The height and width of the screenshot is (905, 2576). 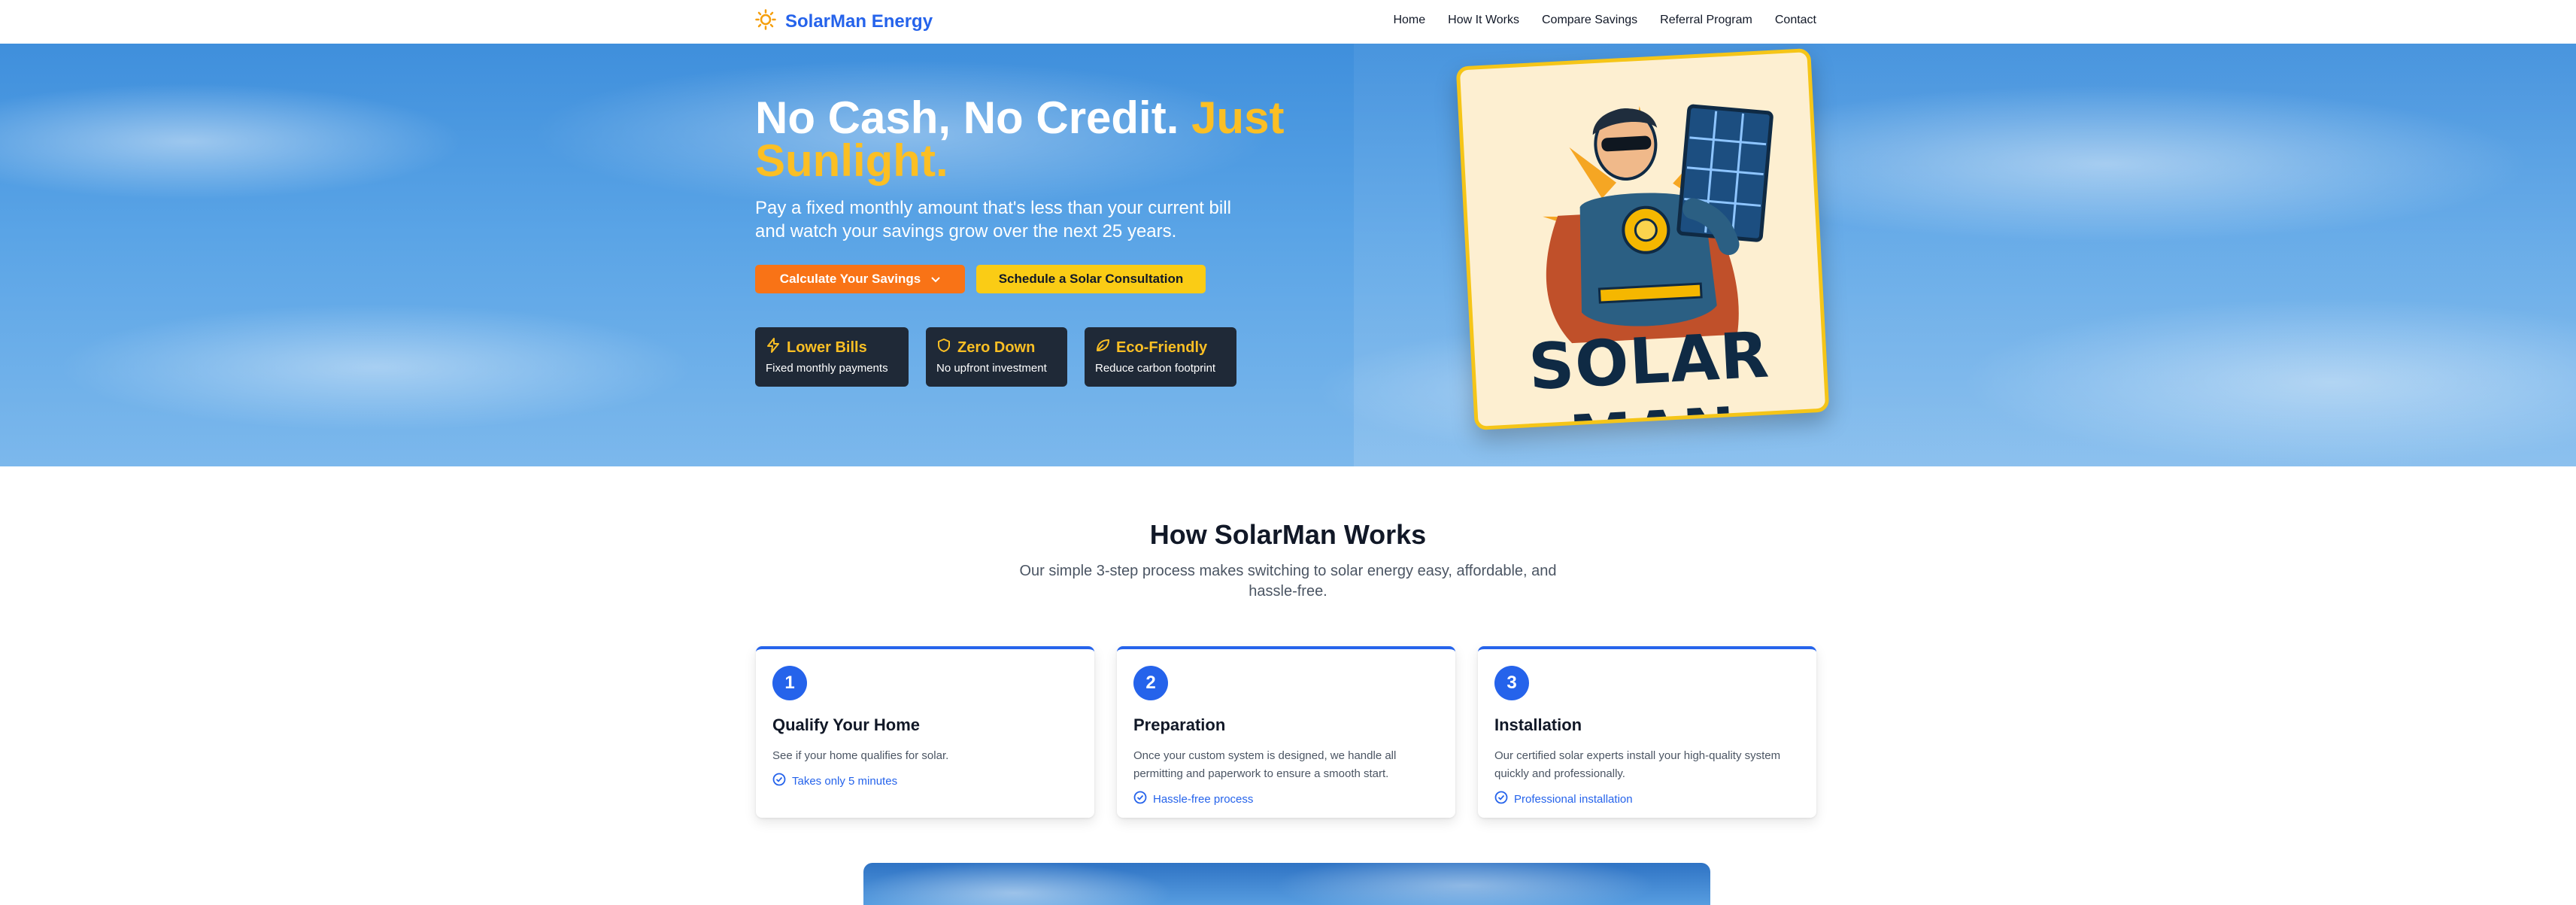 I want to click on nav-link-referral-program: Referral Program, so click(x=1706, y=20).